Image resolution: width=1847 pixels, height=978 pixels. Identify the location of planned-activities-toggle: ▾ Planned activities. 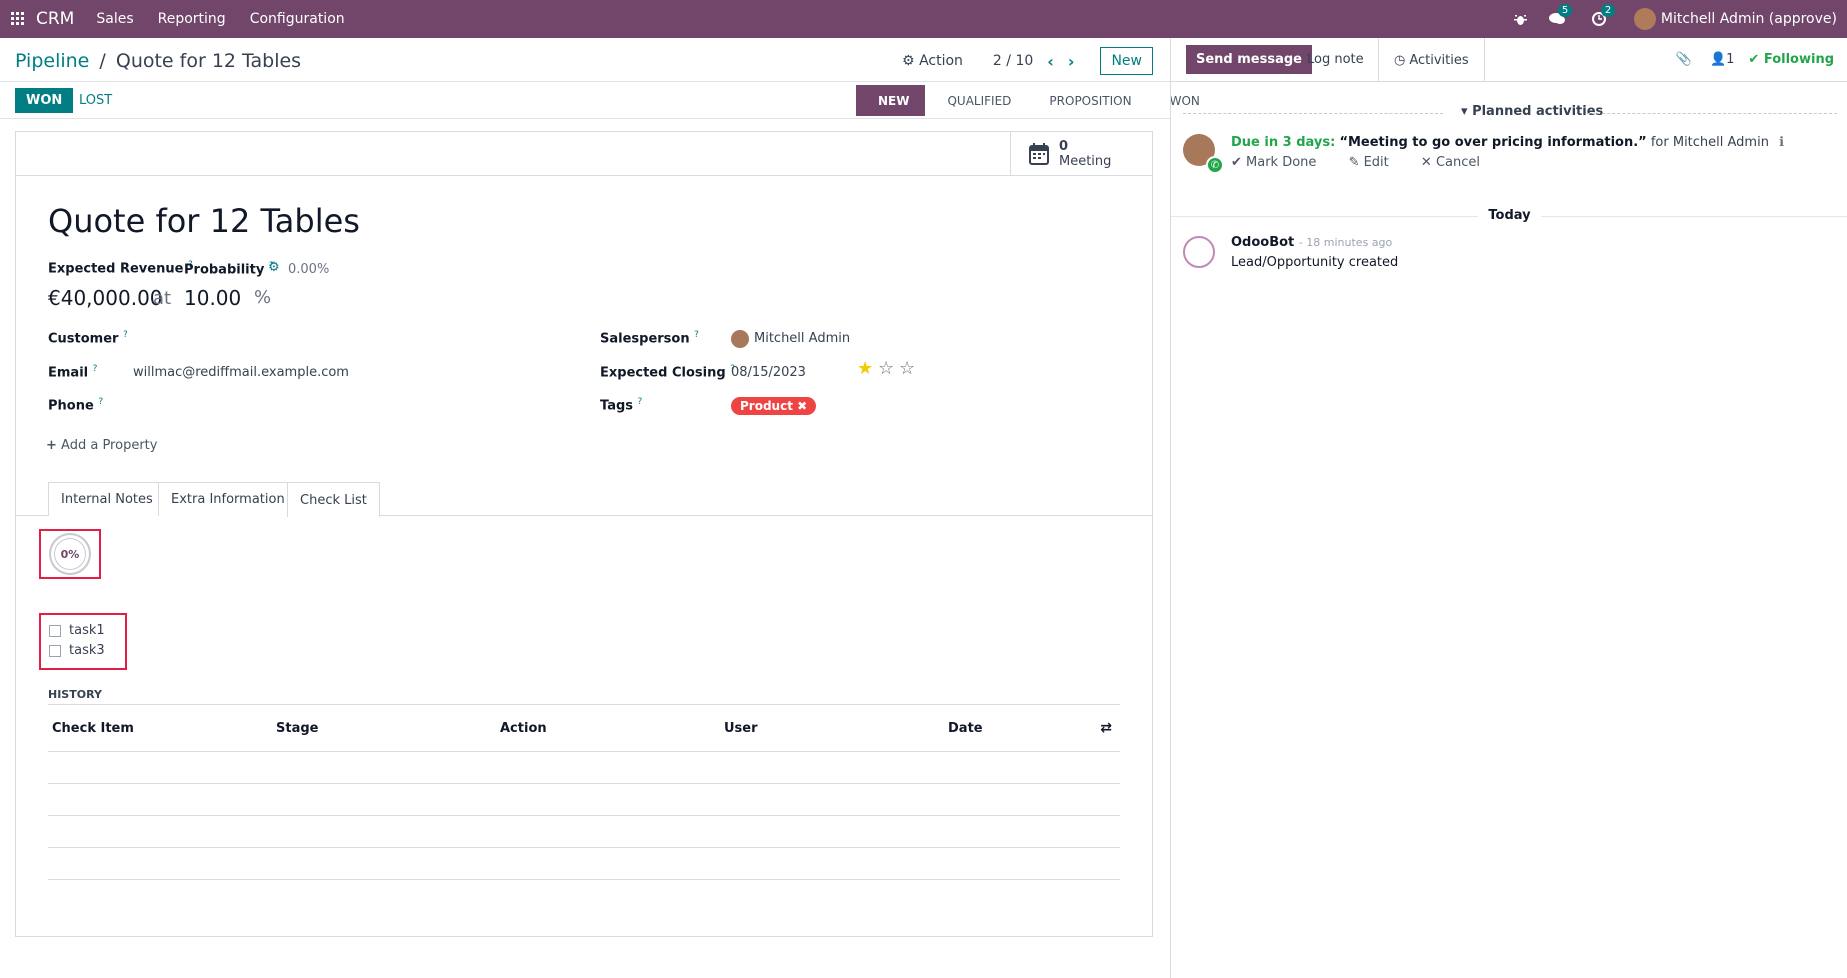
(1532, 111).